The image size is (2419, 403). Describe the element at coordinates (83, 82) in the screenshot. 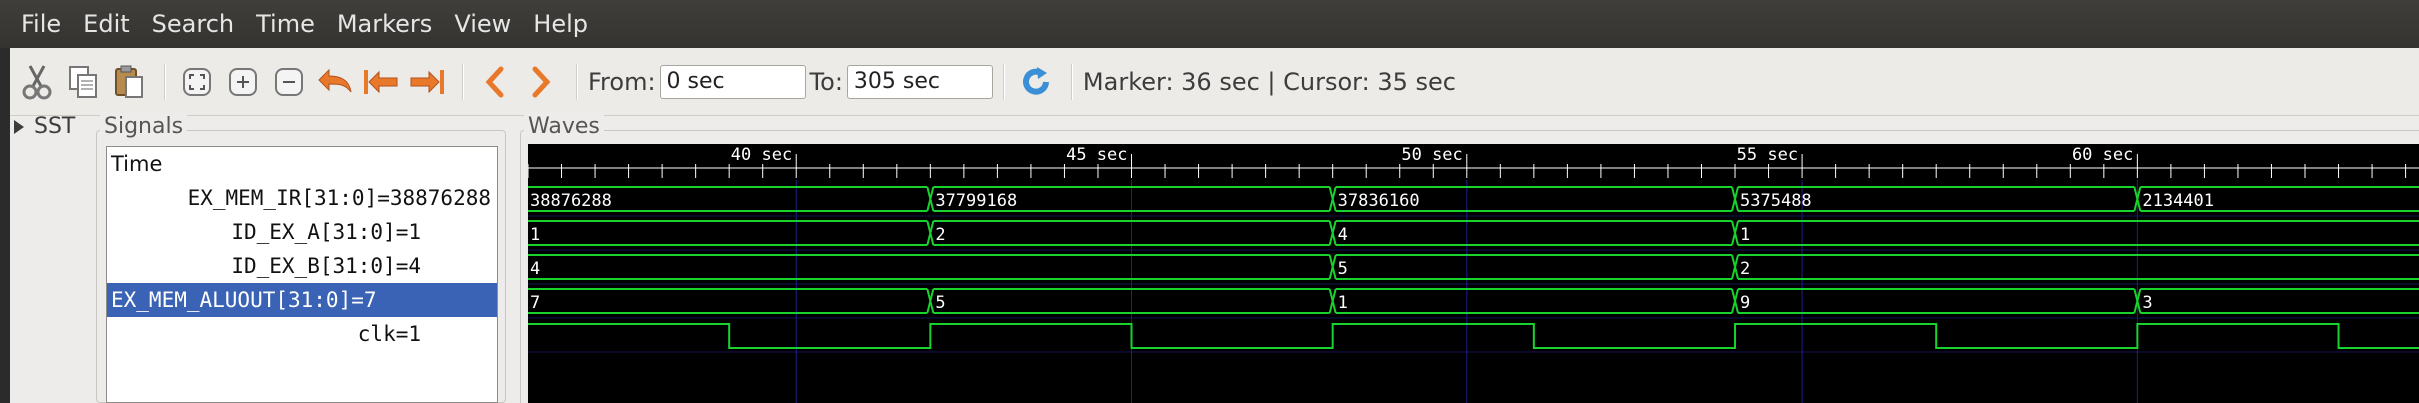

I see `copy-icon` at that location.